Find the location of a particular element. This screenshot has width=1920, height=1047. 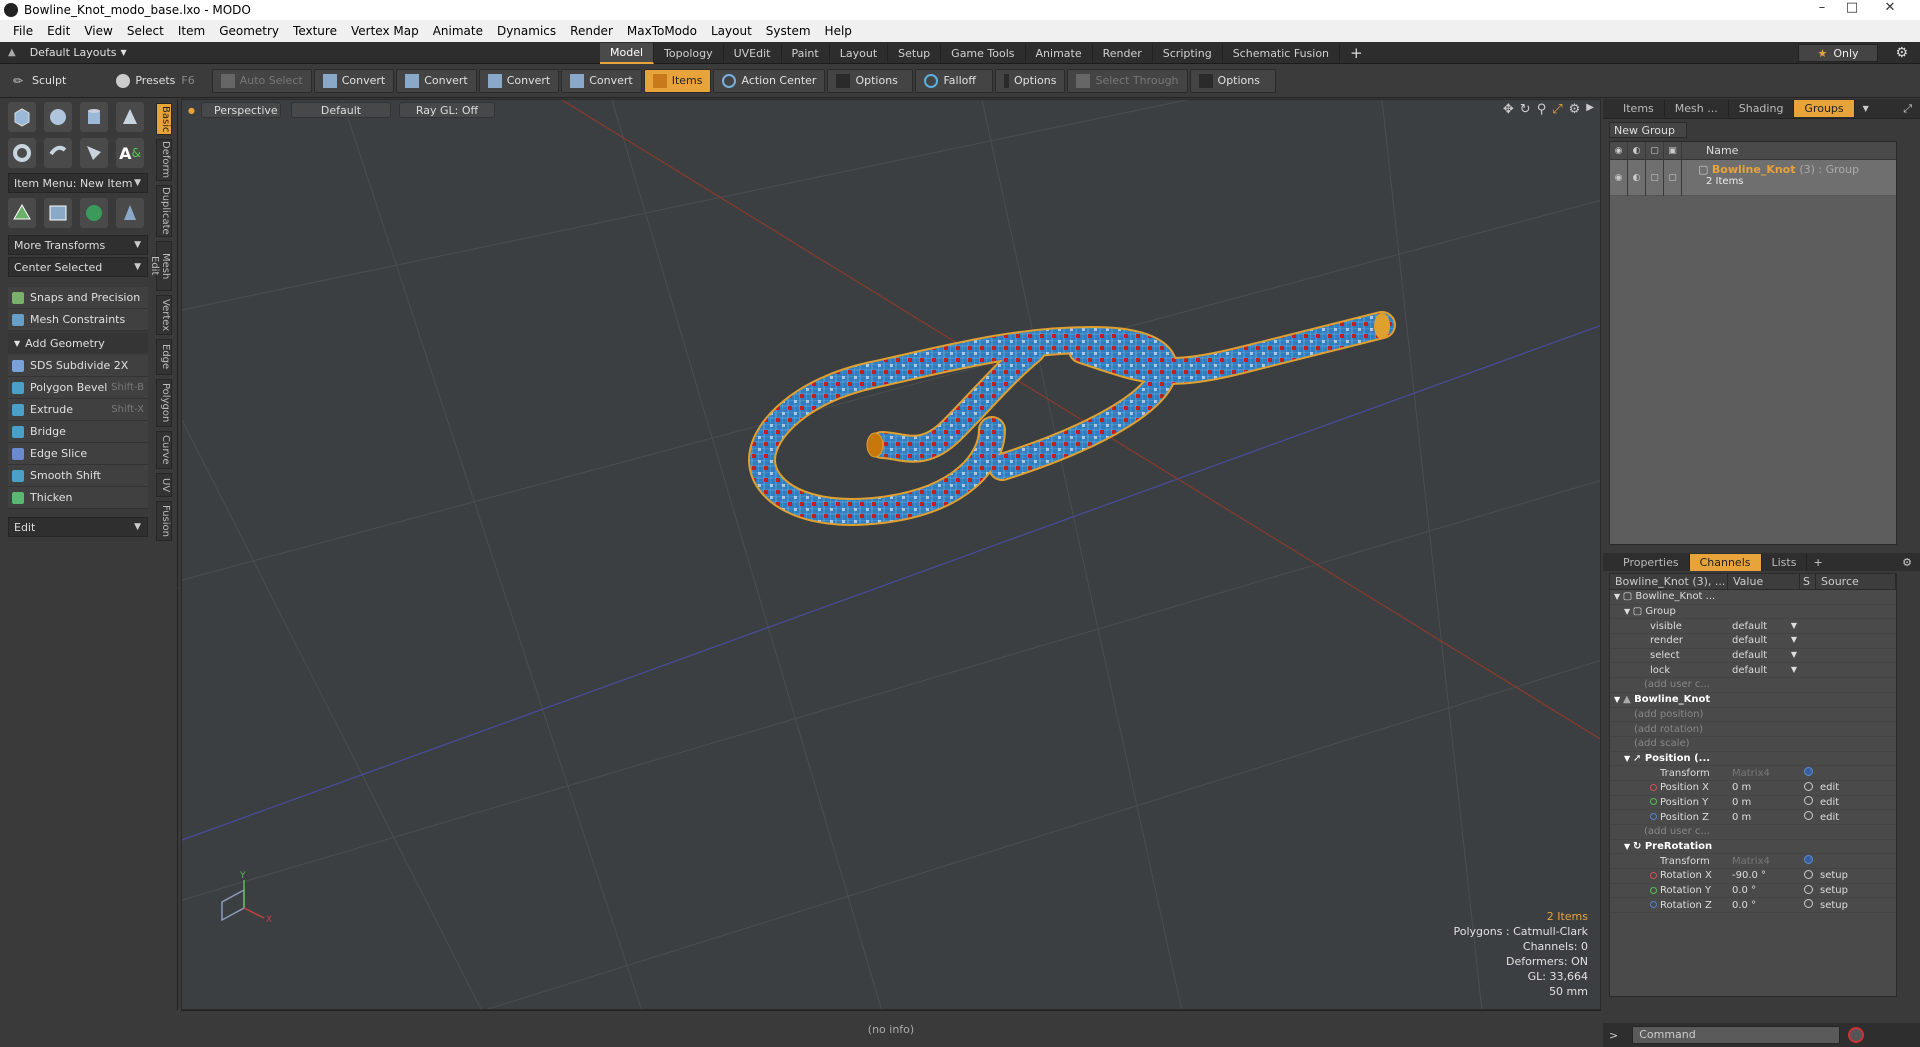

lock-icon: ▢ is located at coordinates (1673, 178).